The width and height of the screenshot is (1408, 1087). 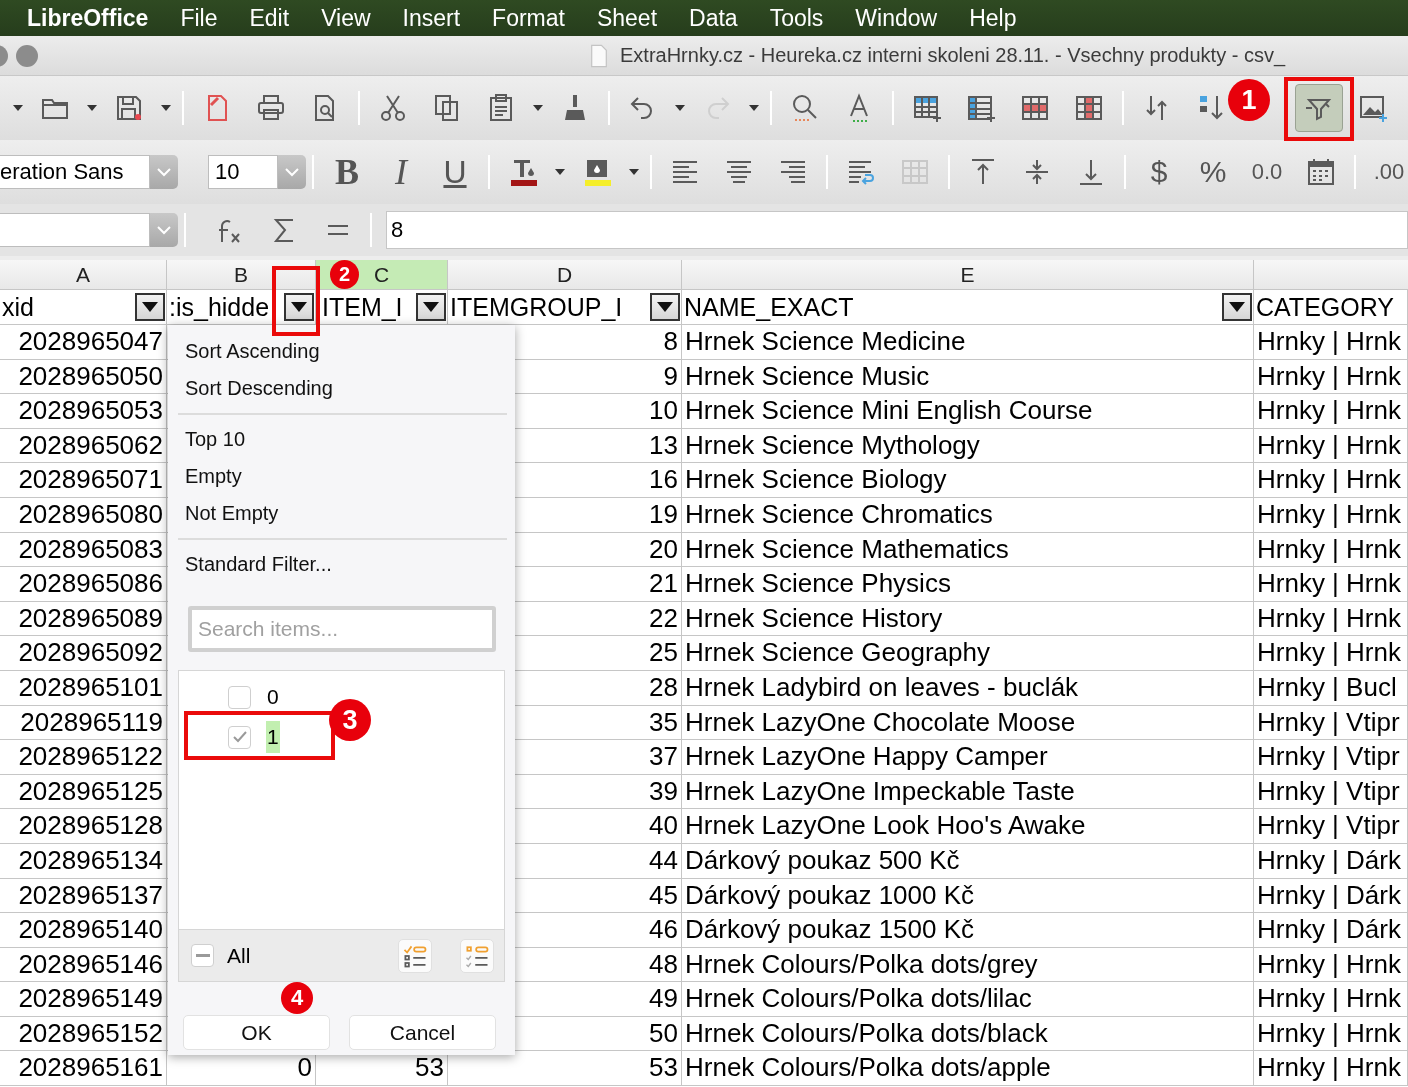 What do you see at coordinates (968, 1034) in the screenshot?
I see `table-cell: Hrnek Colours/Polka dots/black` at bounding box center [968, 1034].